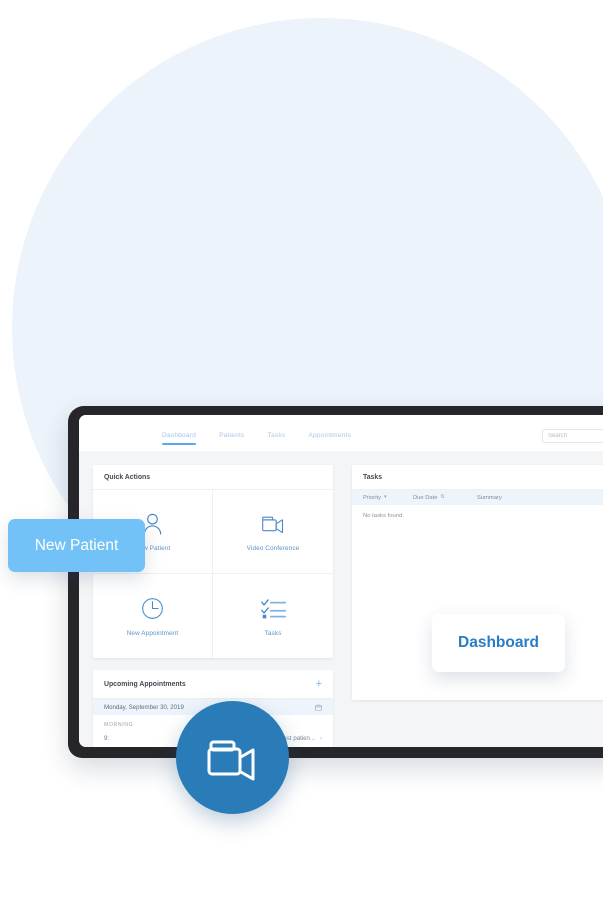 This screenshot has height=905, width=603. I want to click on calendar-icon, so click(318, 707).